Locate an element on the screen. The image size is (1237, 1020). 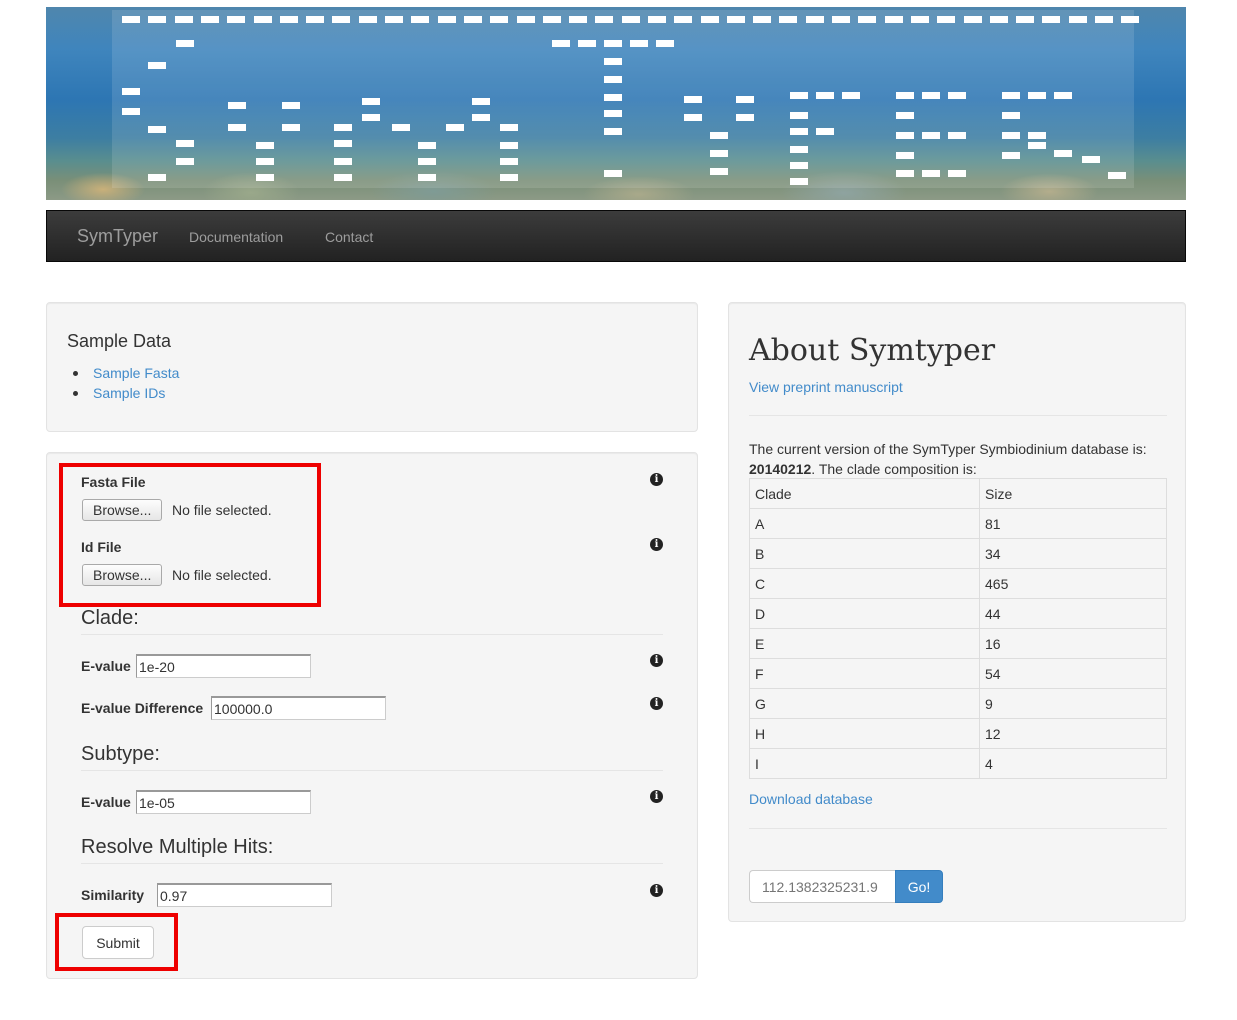
table-row: I4 is located at coordinates (958, 763).